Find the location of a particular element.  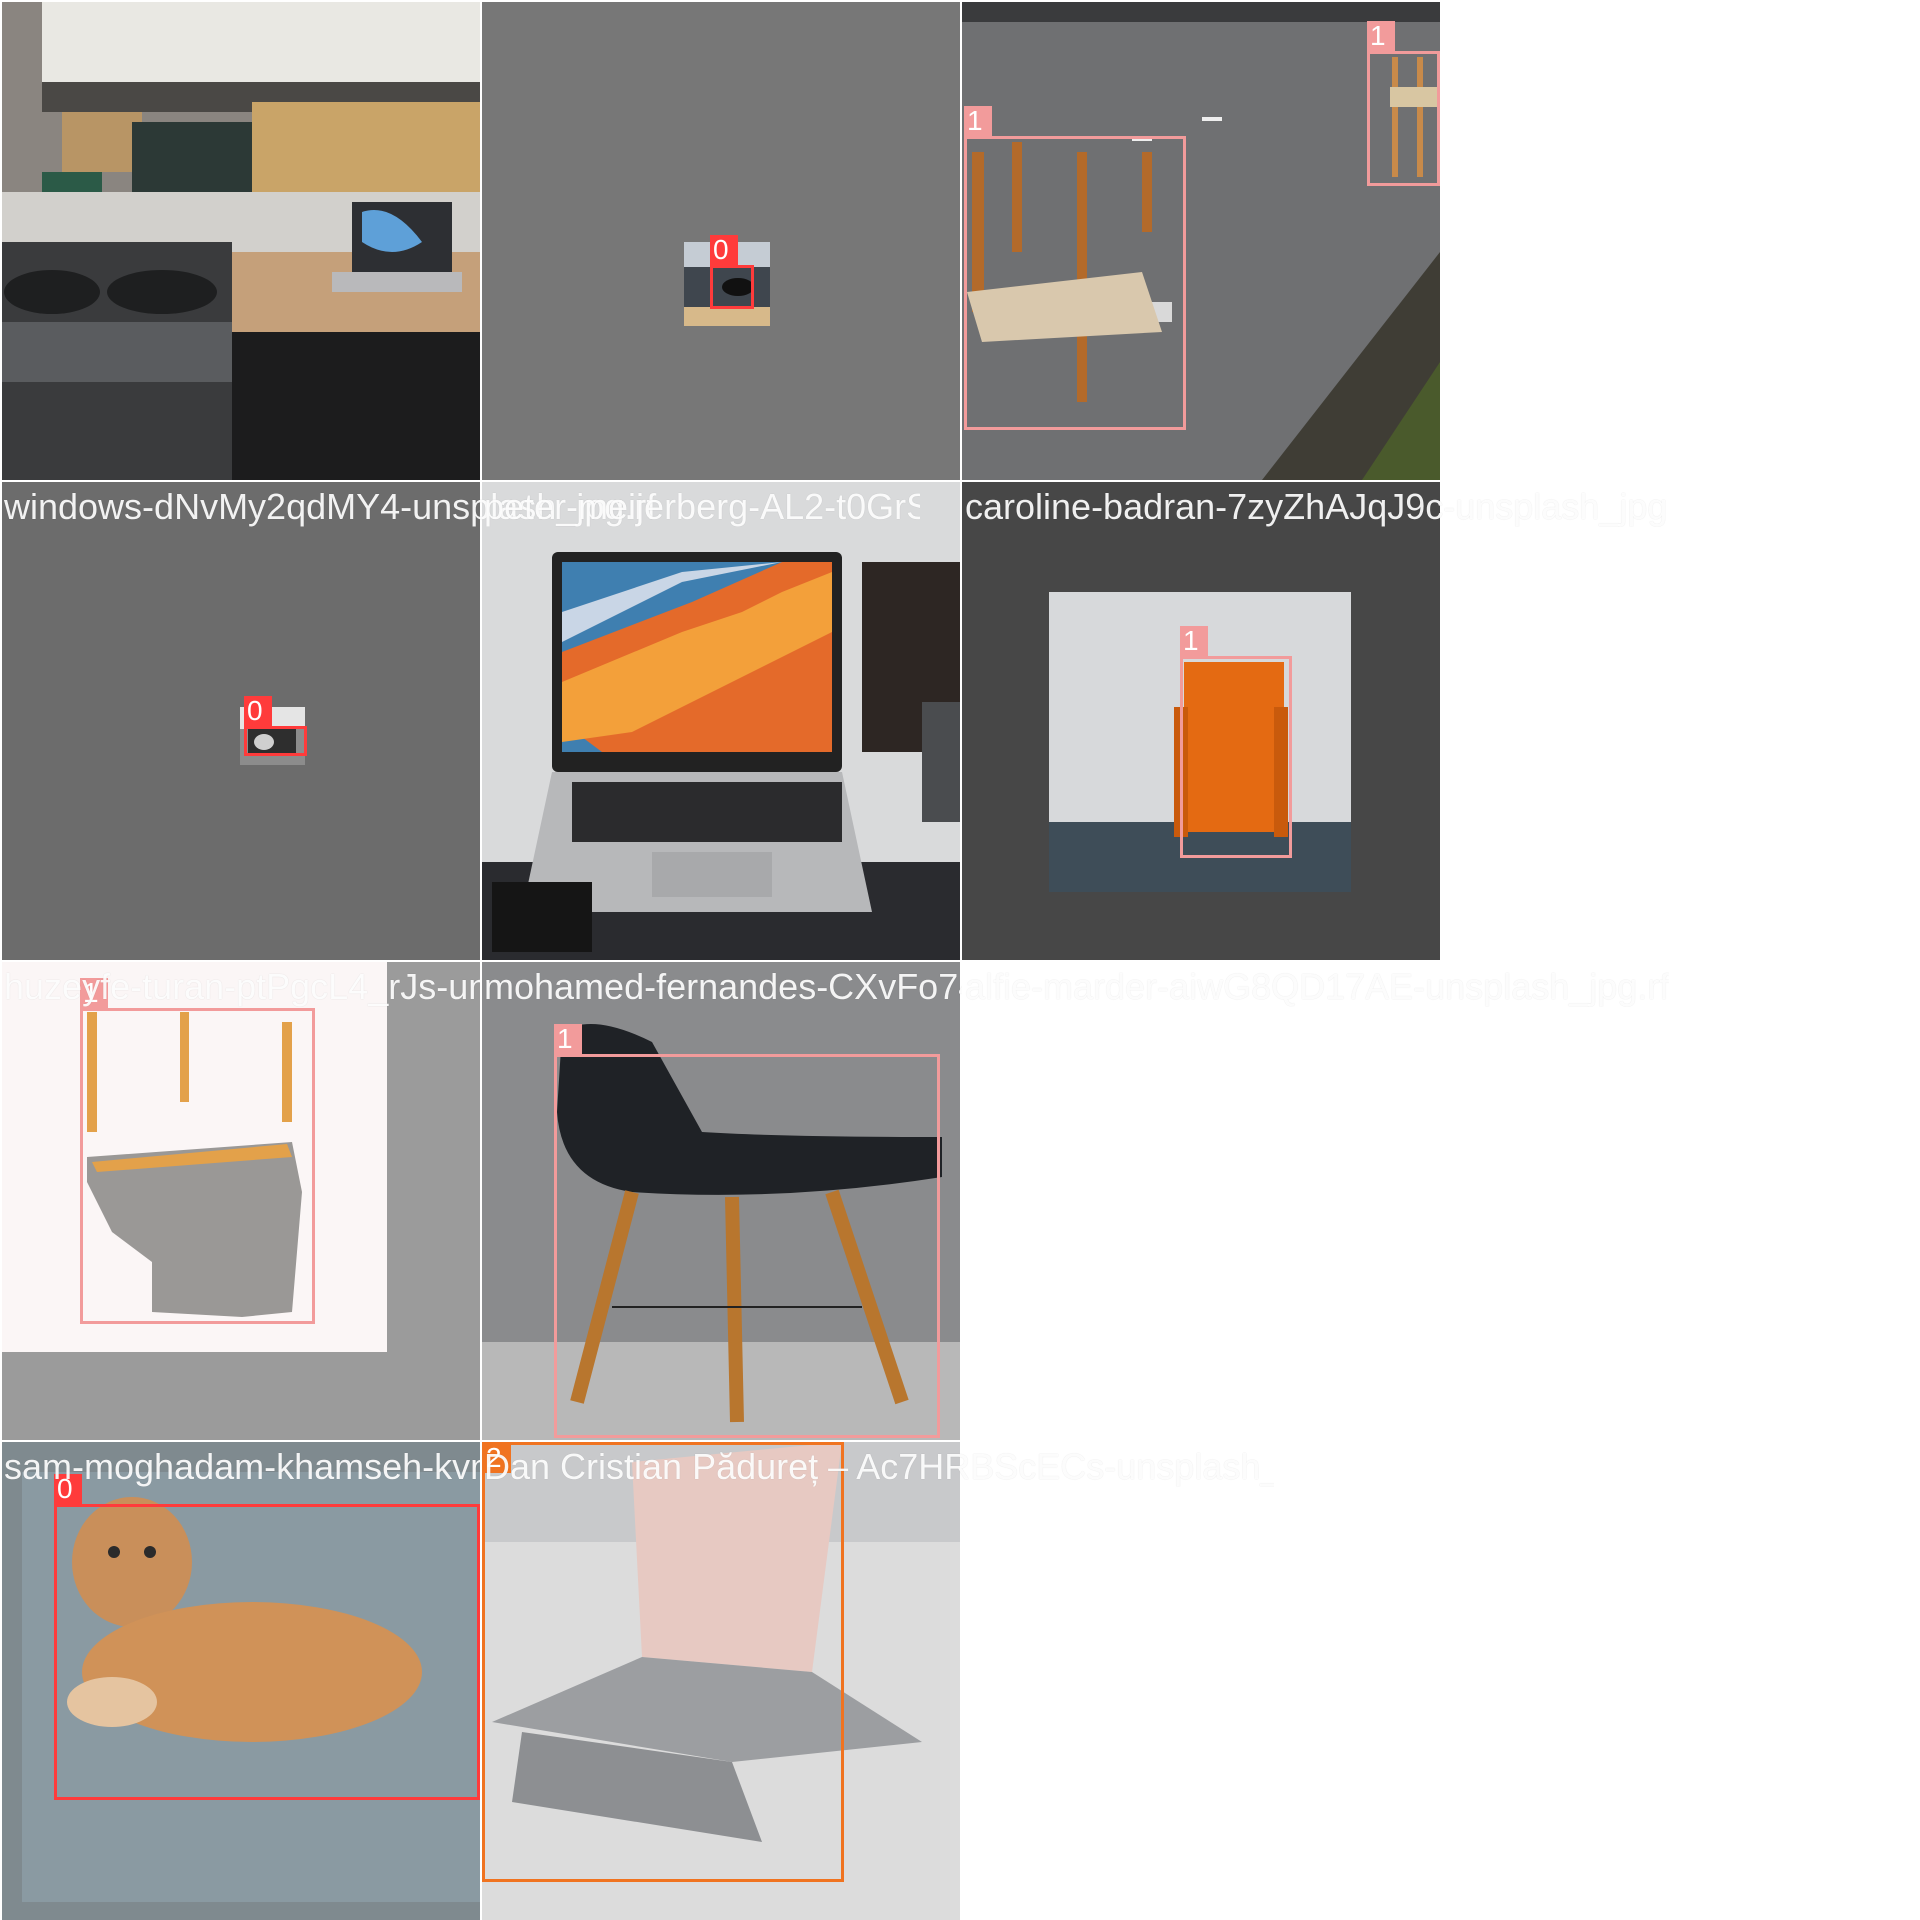

kitchen-photo is located at coordinates (241, 241).